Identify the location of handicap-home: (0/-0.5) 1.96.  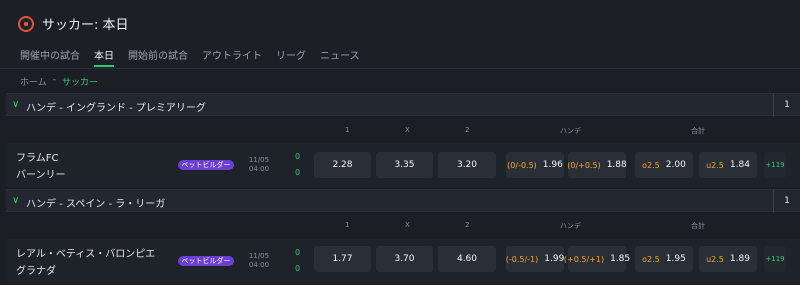
(535, 165).